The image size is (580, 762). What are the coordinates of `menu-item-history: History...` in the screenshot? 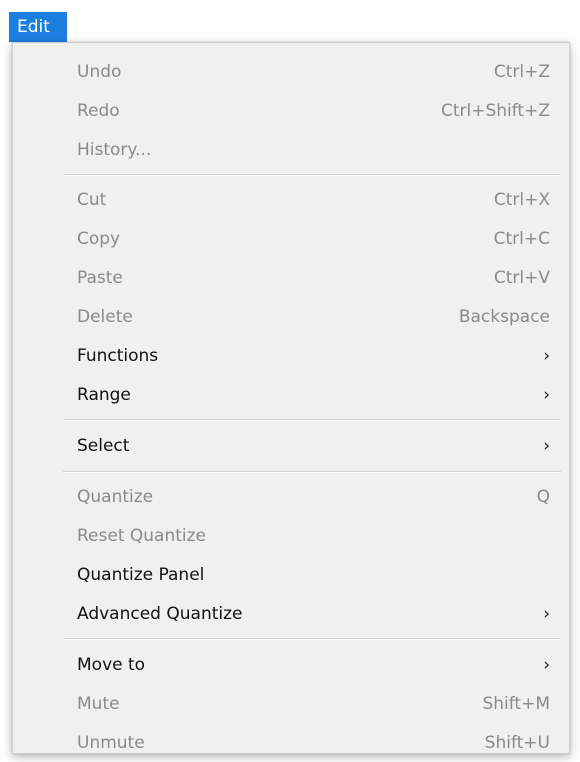 It's located at (291, 150).